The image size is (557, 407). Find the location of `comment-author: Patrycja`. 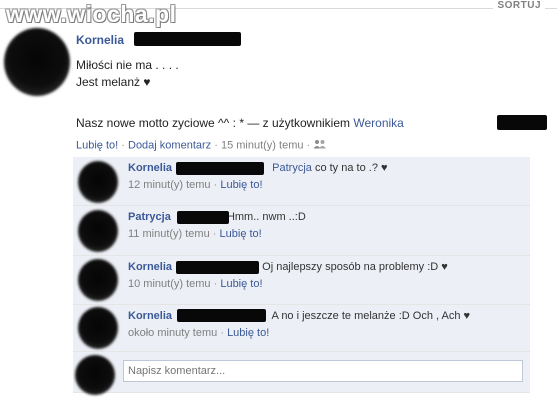

comment-author: Patrycja is located at coordinates (149, 217).